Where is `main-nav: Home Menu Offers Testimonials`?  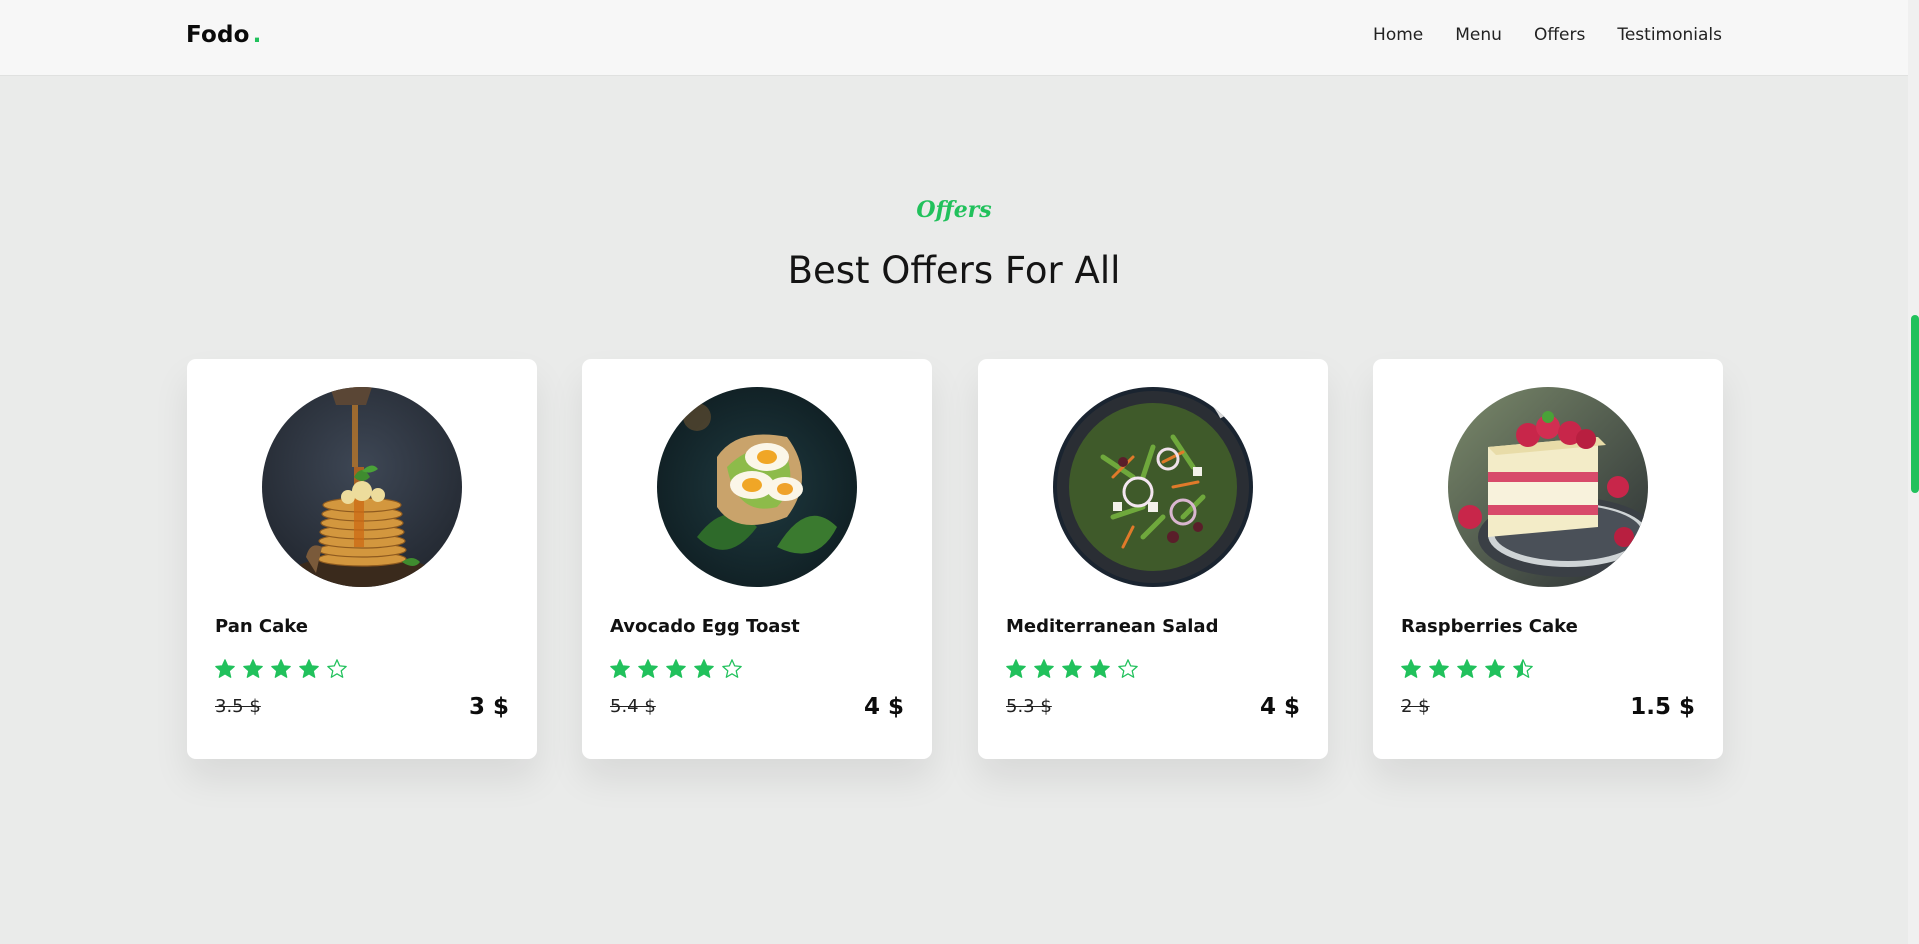
main-nav: Home Menu Offers Testimonials is located at coordinates (1531, 35).